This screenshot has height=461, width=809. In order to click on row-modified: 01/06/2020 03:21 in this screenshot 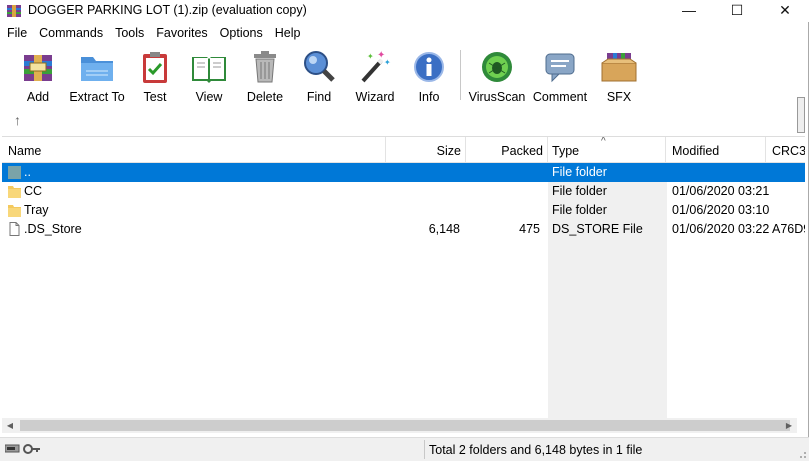, I will do `click(721, 191)`.